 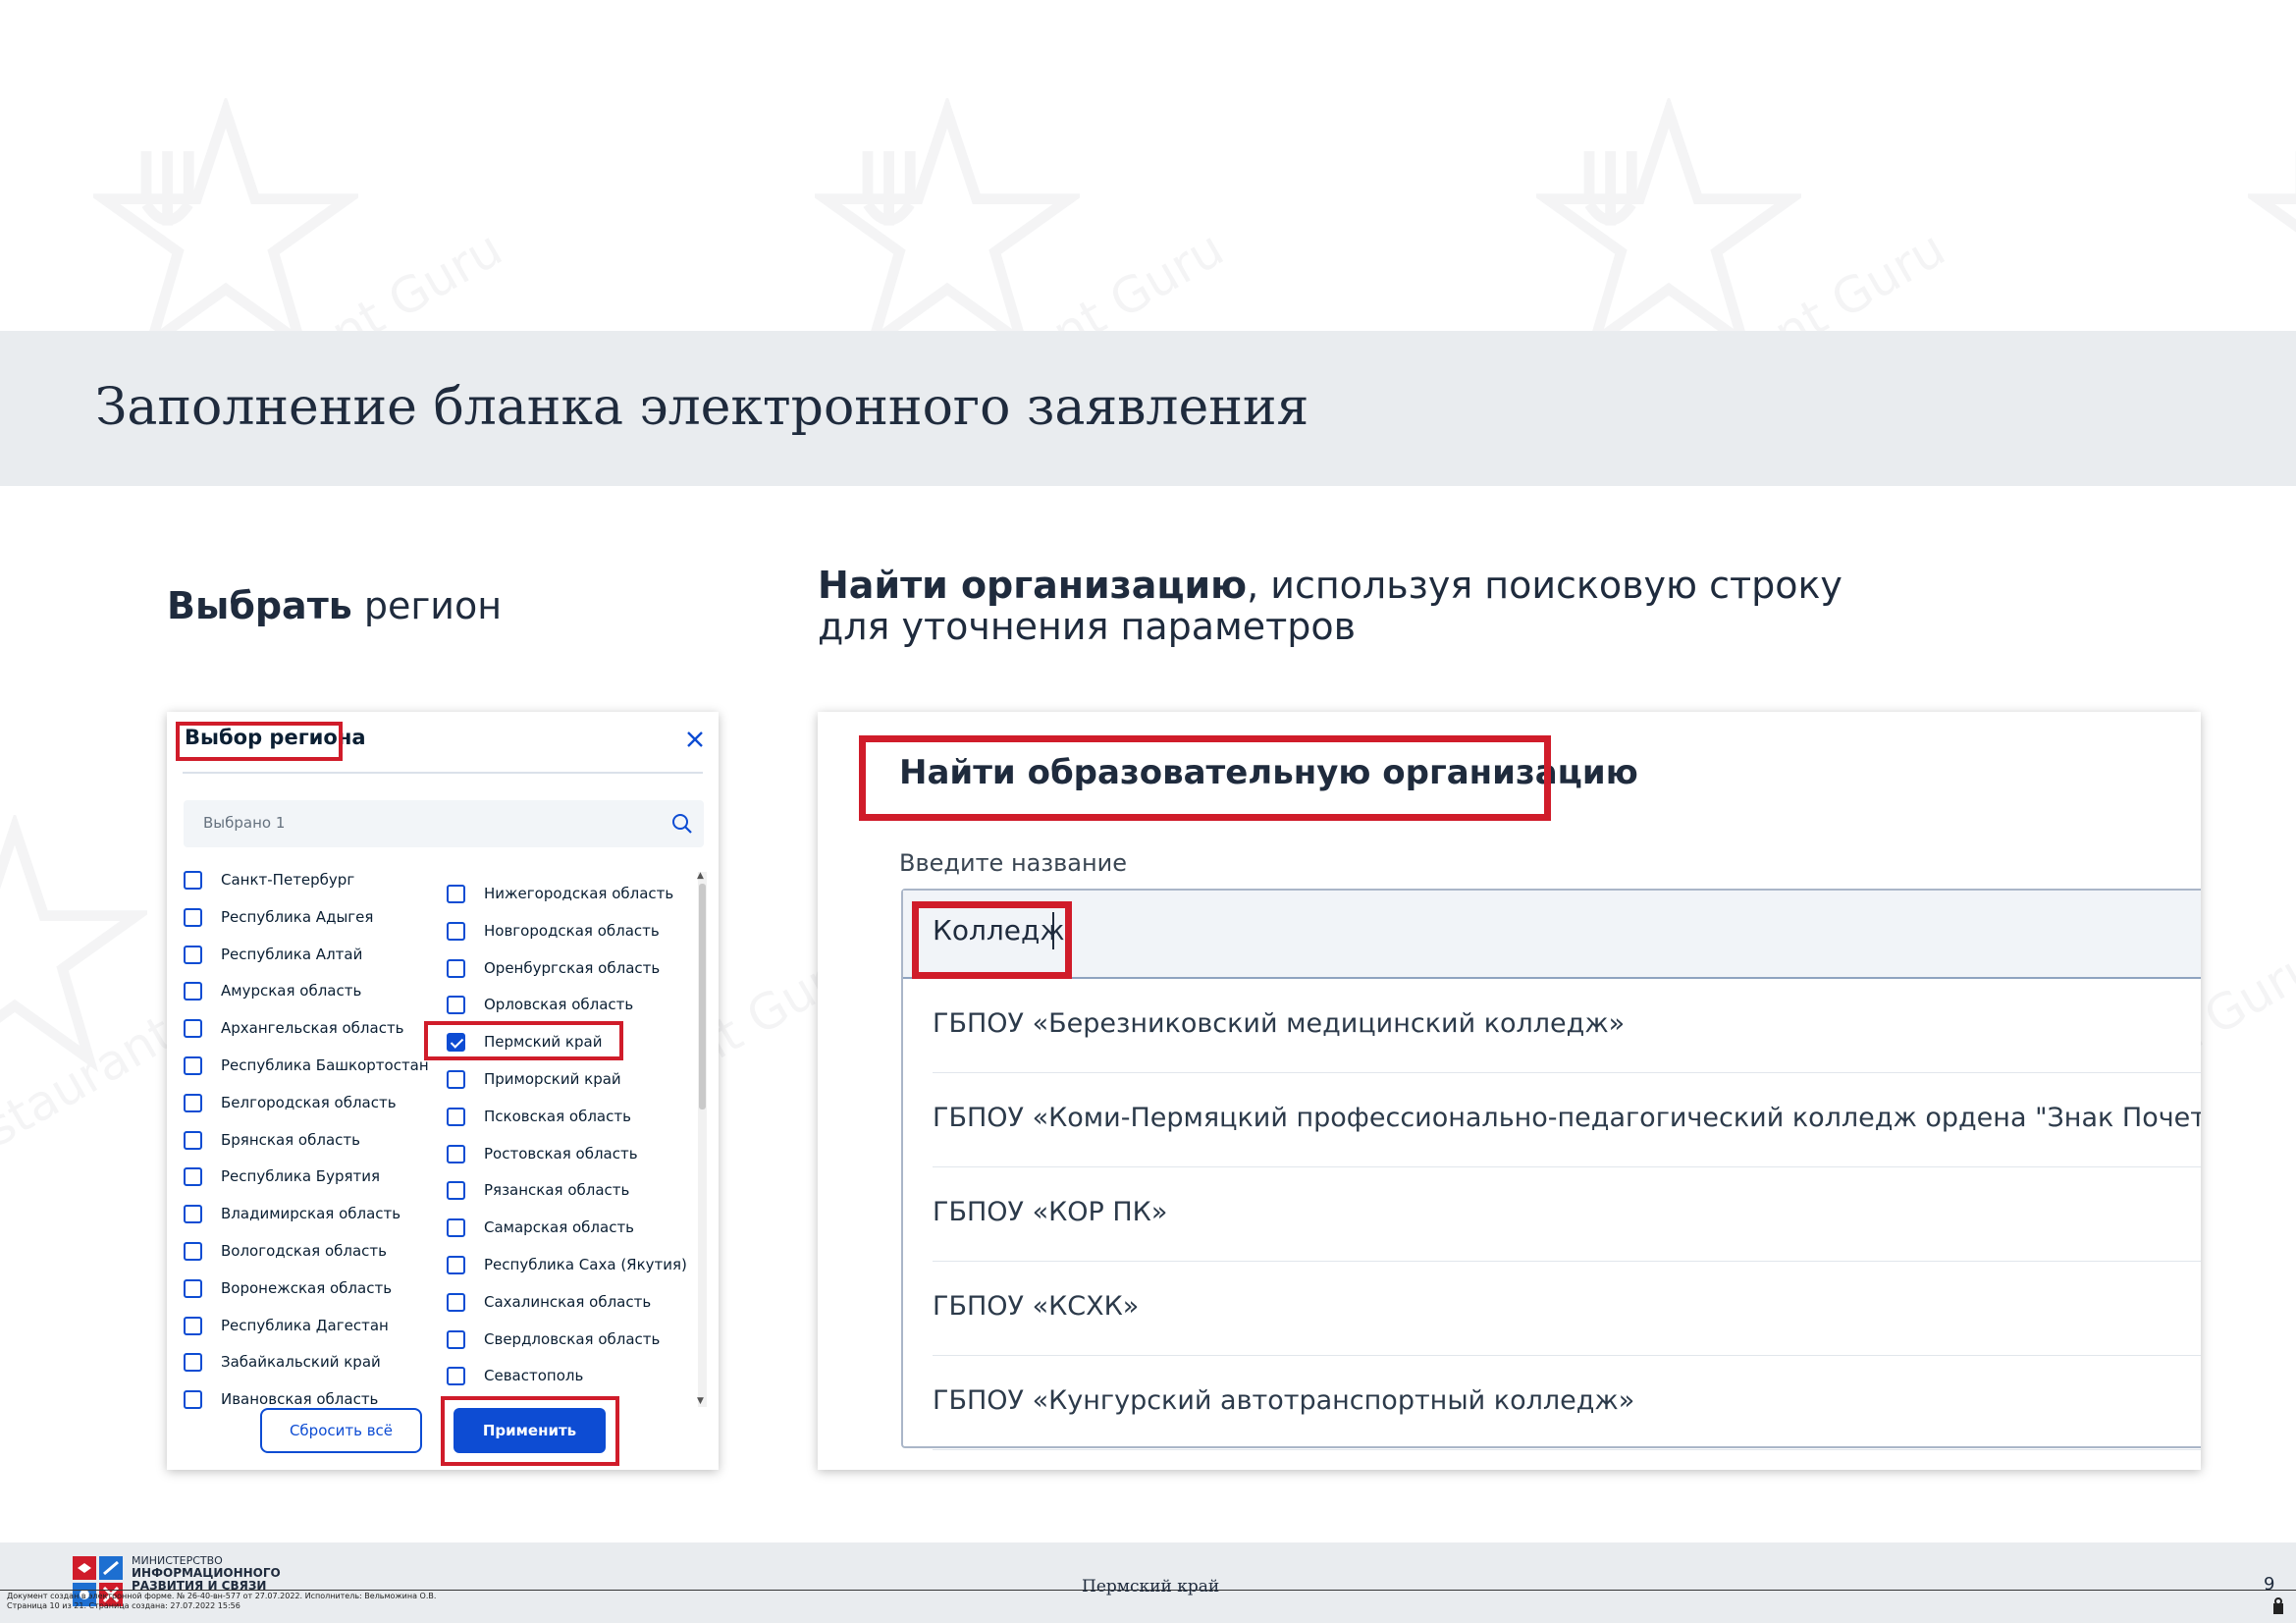 What do you see at coordinates (702, 996) in the screenshot?
I see `scrollbar-thumb` at bounding box center [702, 996].